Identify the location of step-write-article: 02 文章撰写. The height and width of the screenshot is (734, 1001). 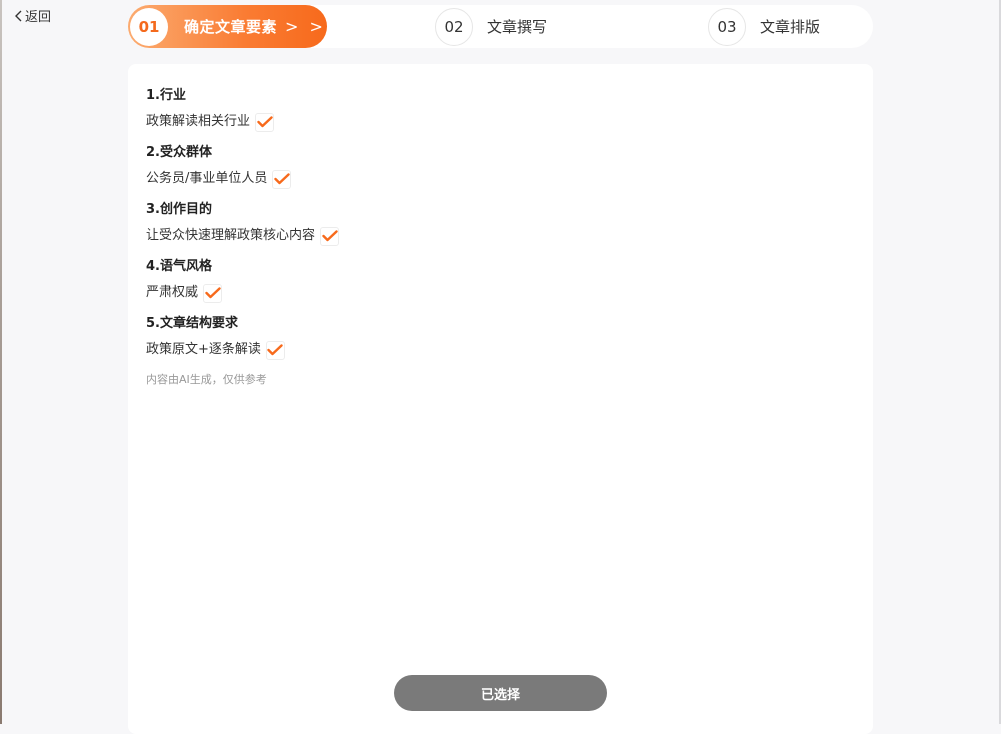
(491, 26).